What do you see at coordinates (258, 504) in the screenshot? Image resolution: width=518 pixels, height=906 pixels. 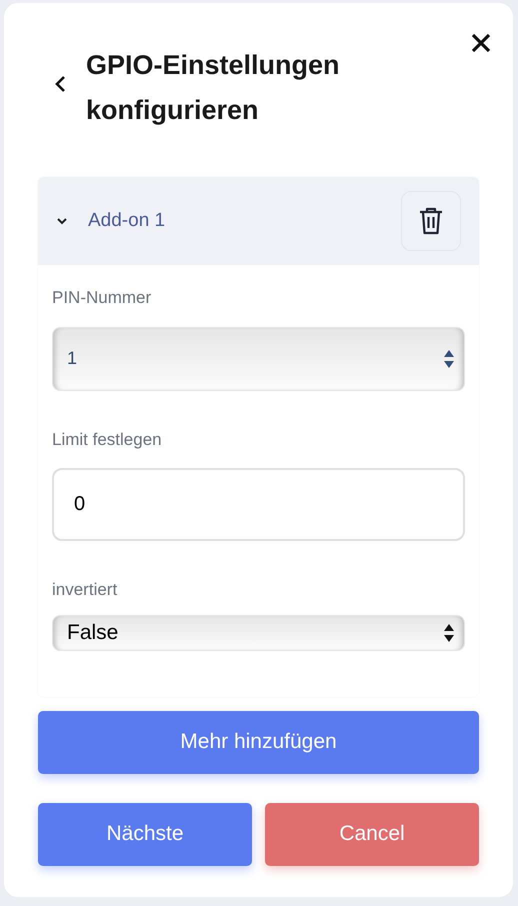 I see `limit-input: 0` at bounding box center [258, 504].